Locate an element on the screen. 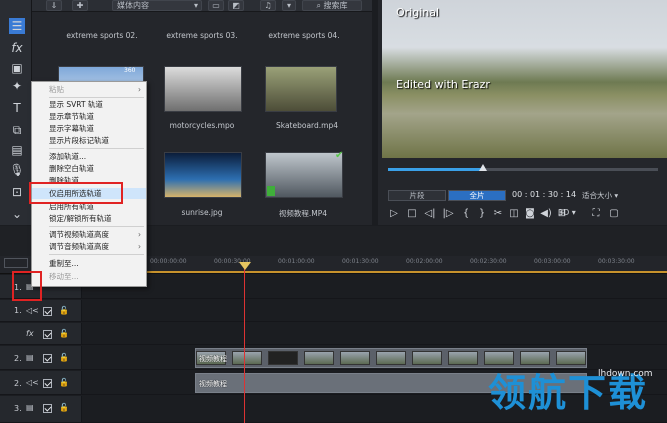  menu-item-lock-unlock-all: 锁定/解锁所有轨道 is located at coordinates (89, 218).